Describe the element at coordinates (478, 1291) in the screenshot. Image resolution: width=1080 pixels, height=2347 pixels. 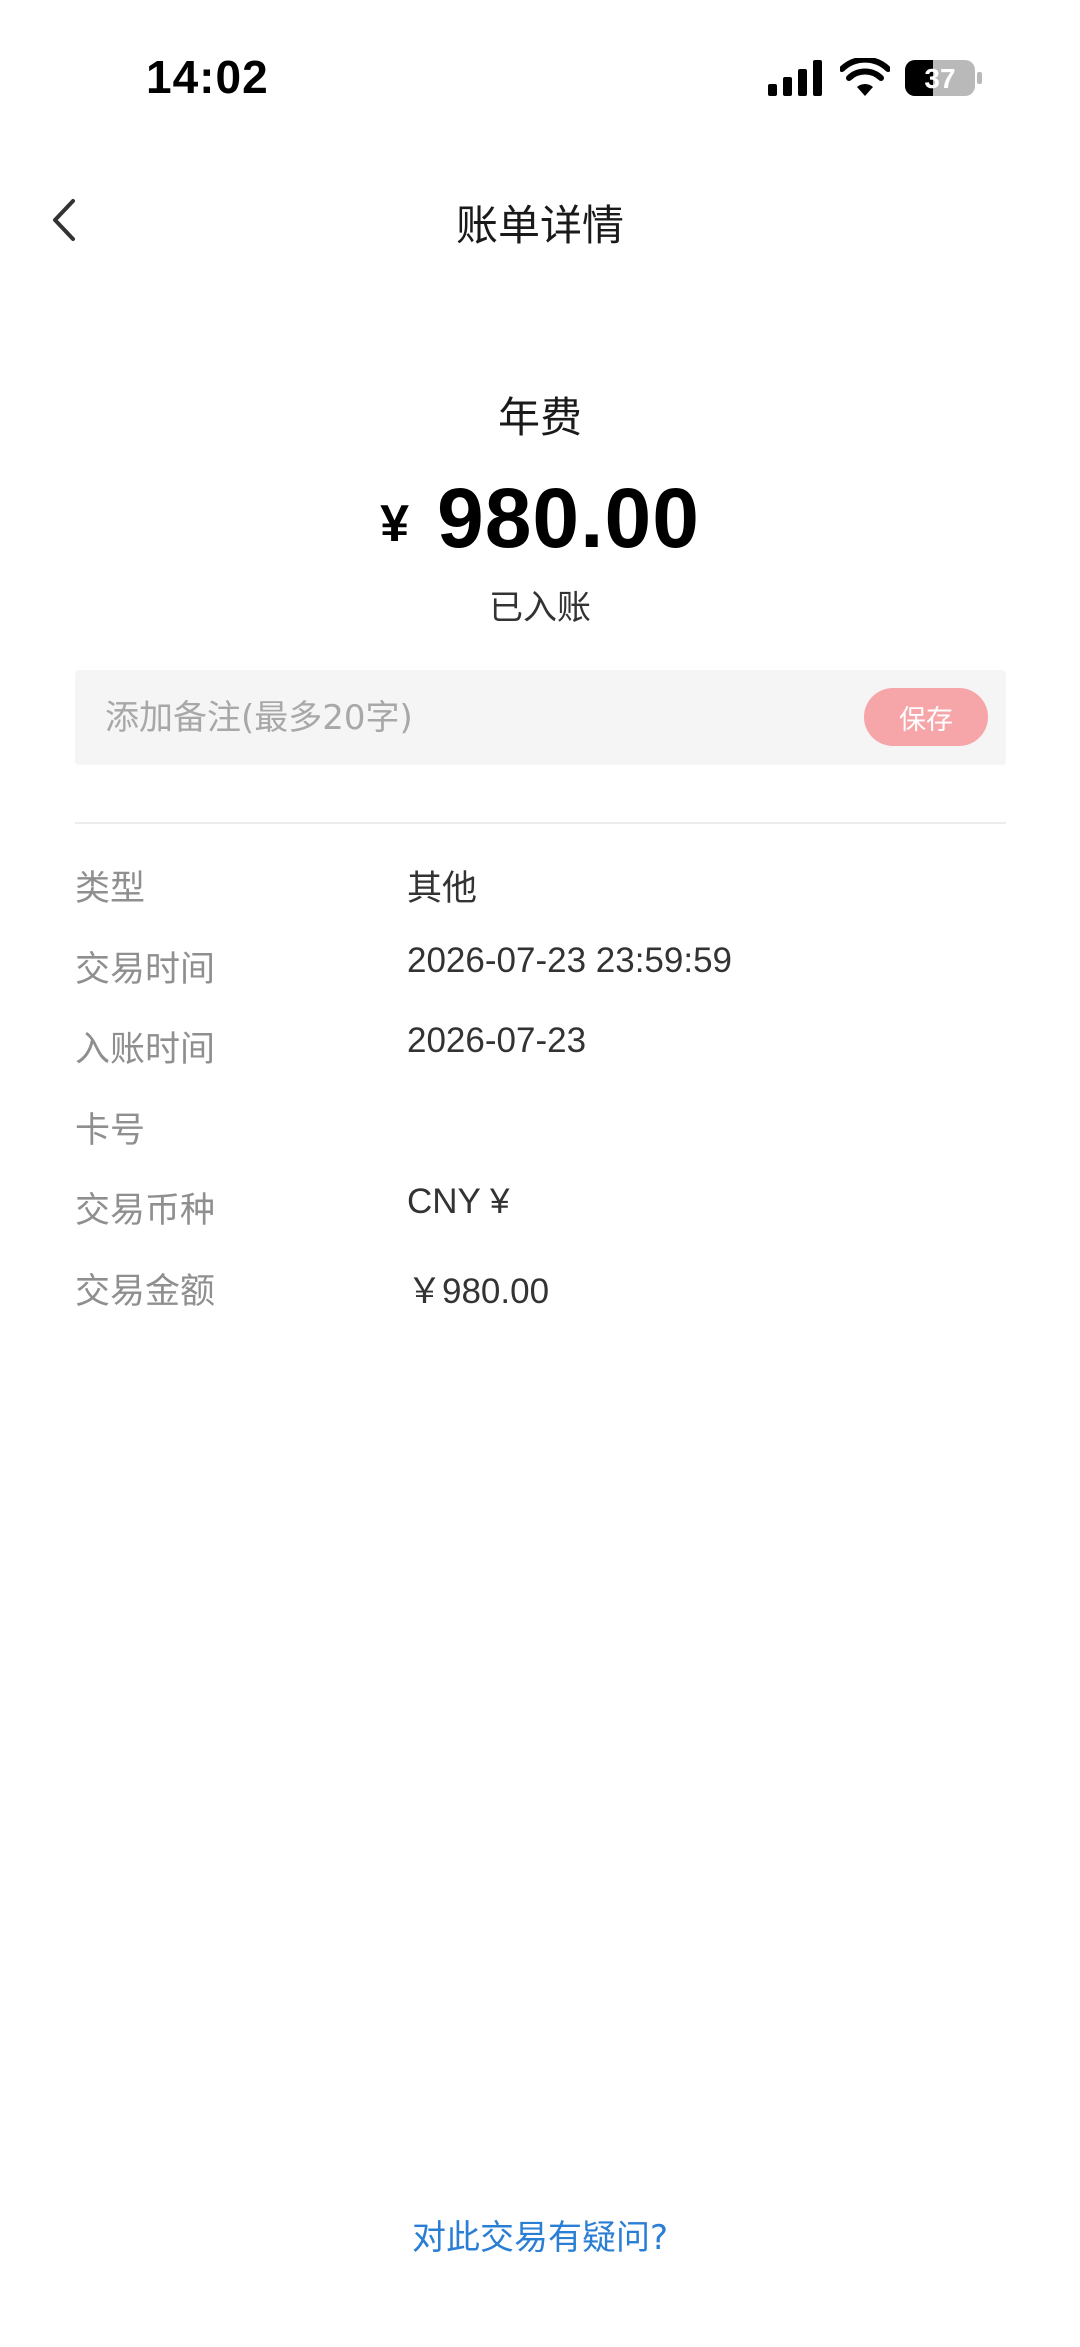
I see `detail-value: ￥980.00` at that location.